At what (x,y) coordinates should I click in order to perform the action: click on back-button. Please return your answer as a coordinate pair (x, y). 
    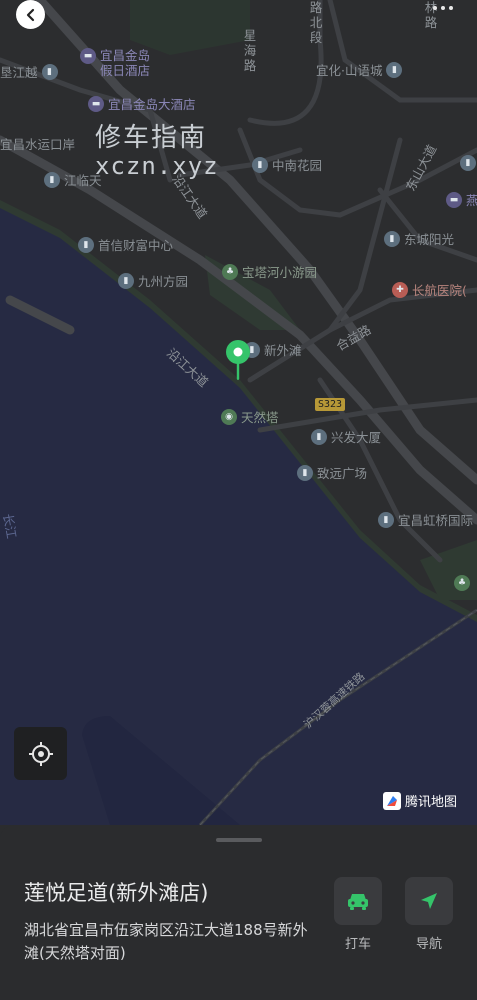
    Looking at the image, I should click on (30, 14).